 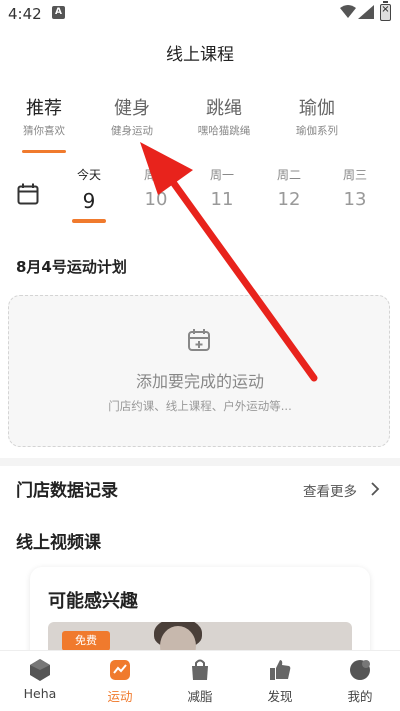 I want to click on card-title: 可能感兴趣, so click(x=93, y=601).